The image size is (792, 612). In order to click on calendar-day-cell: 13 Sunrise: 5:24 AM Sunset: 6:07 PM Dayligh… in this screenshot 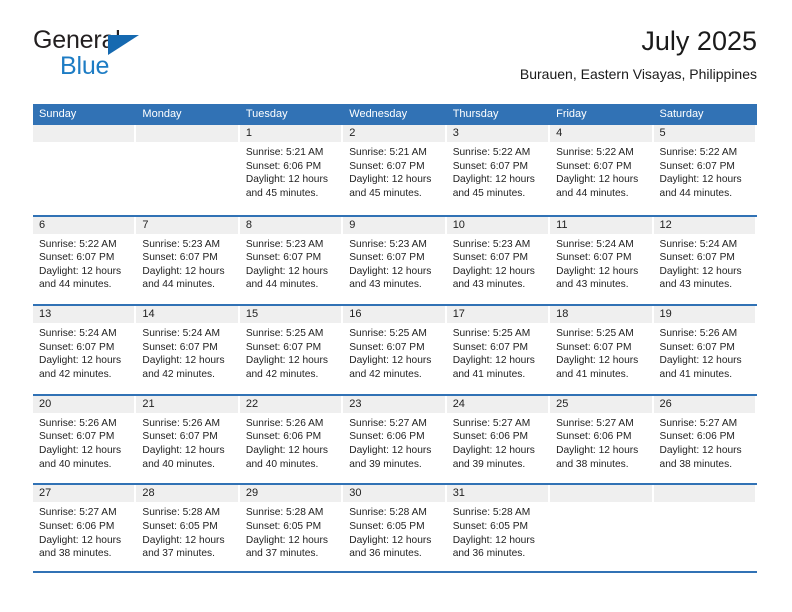, I will do `click(85, 350)`.